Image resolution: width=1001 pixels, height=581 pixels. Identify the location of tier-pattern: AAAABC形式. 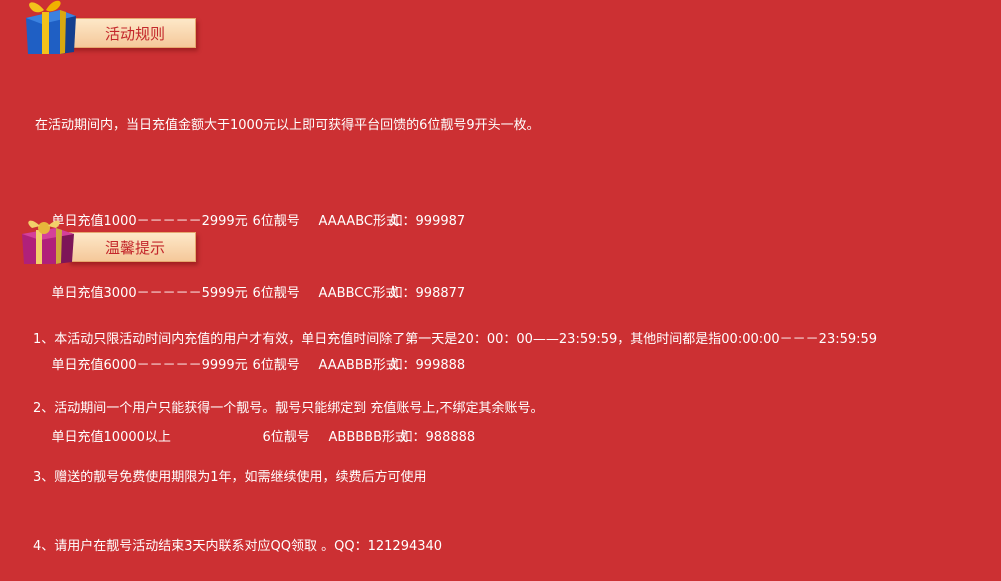
(358, 221).